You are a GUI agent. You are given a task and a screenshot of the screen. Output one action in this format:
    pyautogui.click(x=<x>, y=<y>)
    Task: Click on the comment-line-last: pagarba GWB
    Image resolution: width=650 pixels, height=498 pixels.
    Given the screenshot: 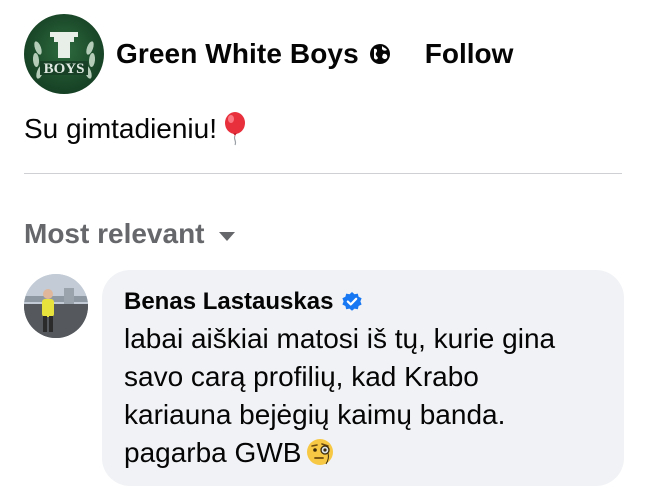 What is the action you would take?
    pyautogui.click(x=369, y=453)
    